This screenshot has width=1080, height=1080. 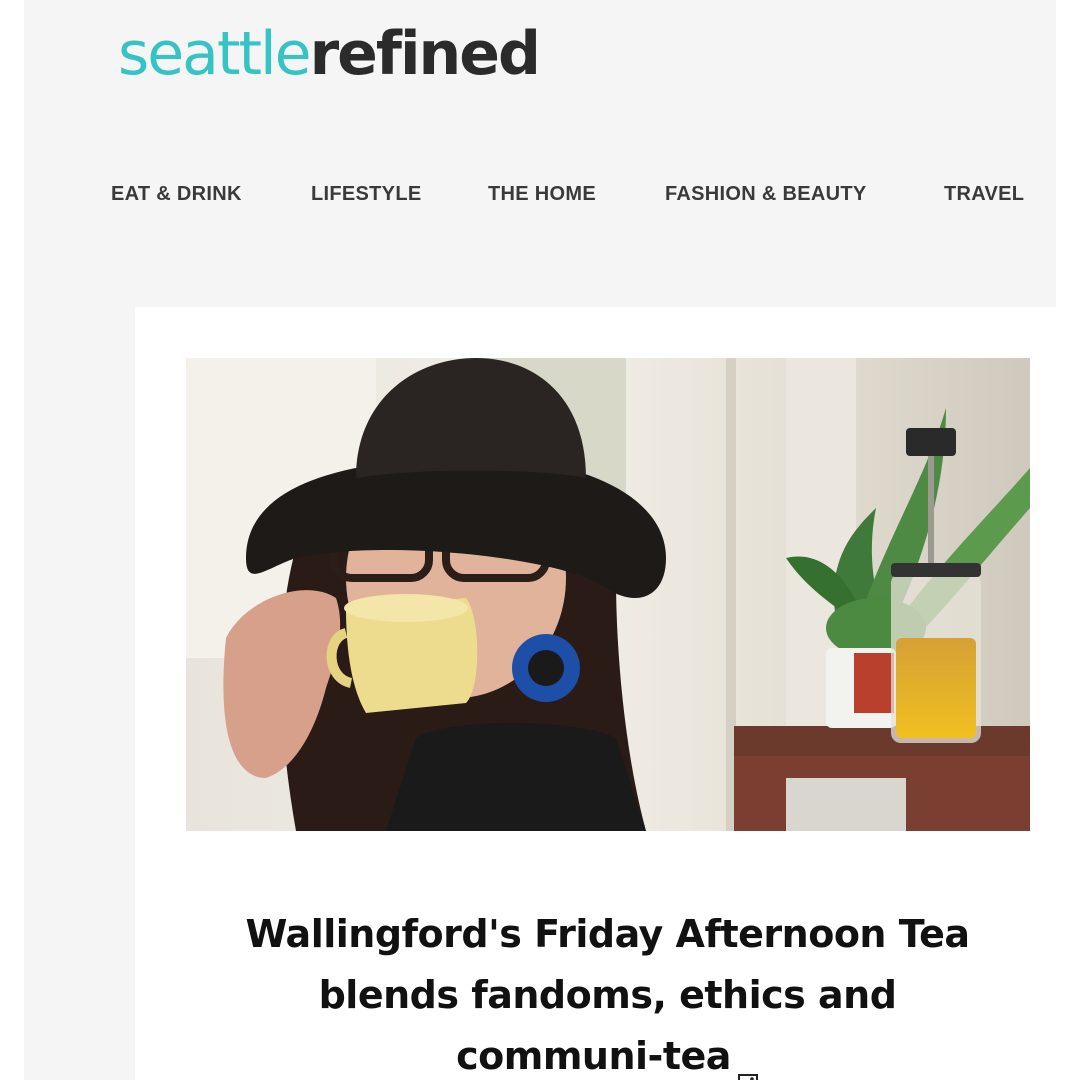 What do you see at coordinates (607, 995) in the screenshot?
I see `headline-line-2: blends fandoms, ethics and` at bounding box center [607, 995].